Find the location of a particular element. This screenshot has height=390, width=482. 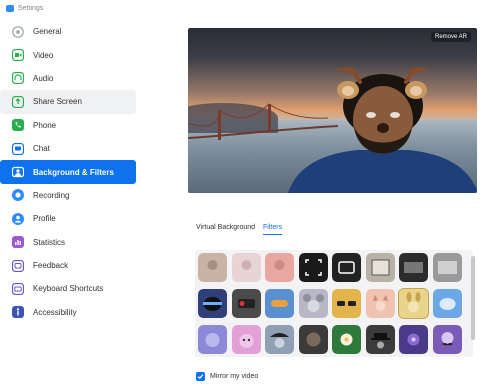

mirror-video-option: Mirror my video is located at coordinates (227, 376).